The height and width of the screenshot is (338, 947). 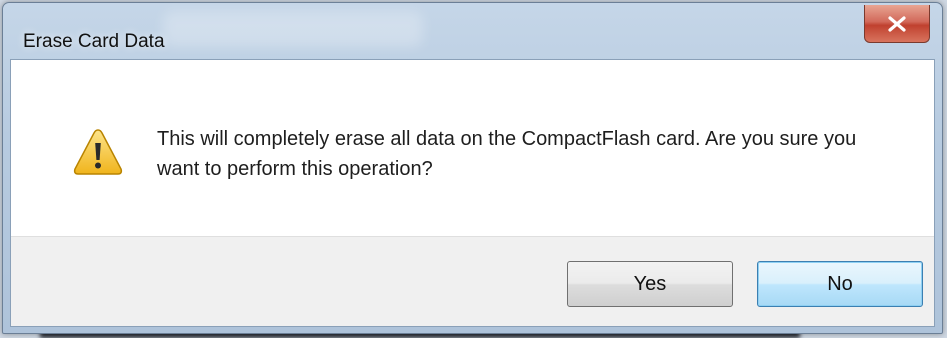 I want to click on dialog-title: Erase Card Data, so click(x=94, y=41).